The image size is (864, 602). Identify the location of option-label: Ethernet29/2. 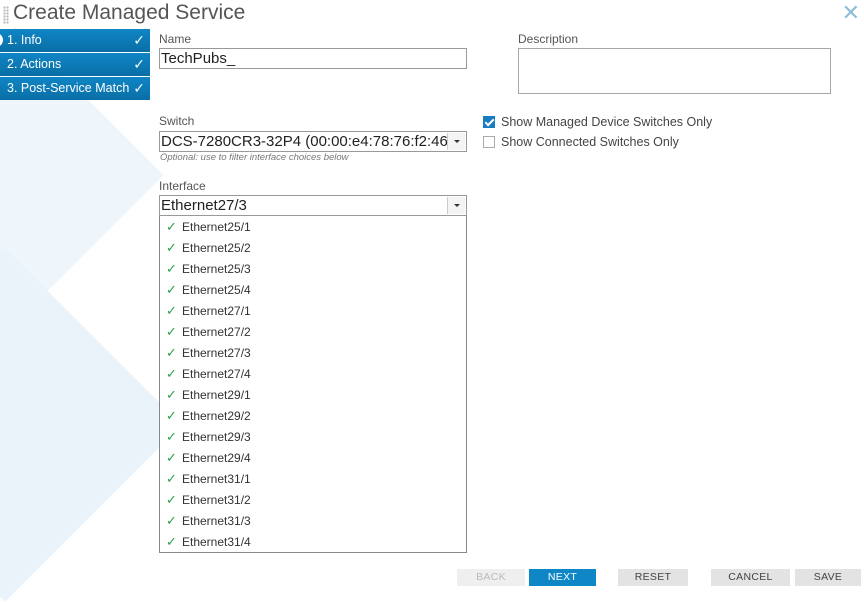
(216, 416).